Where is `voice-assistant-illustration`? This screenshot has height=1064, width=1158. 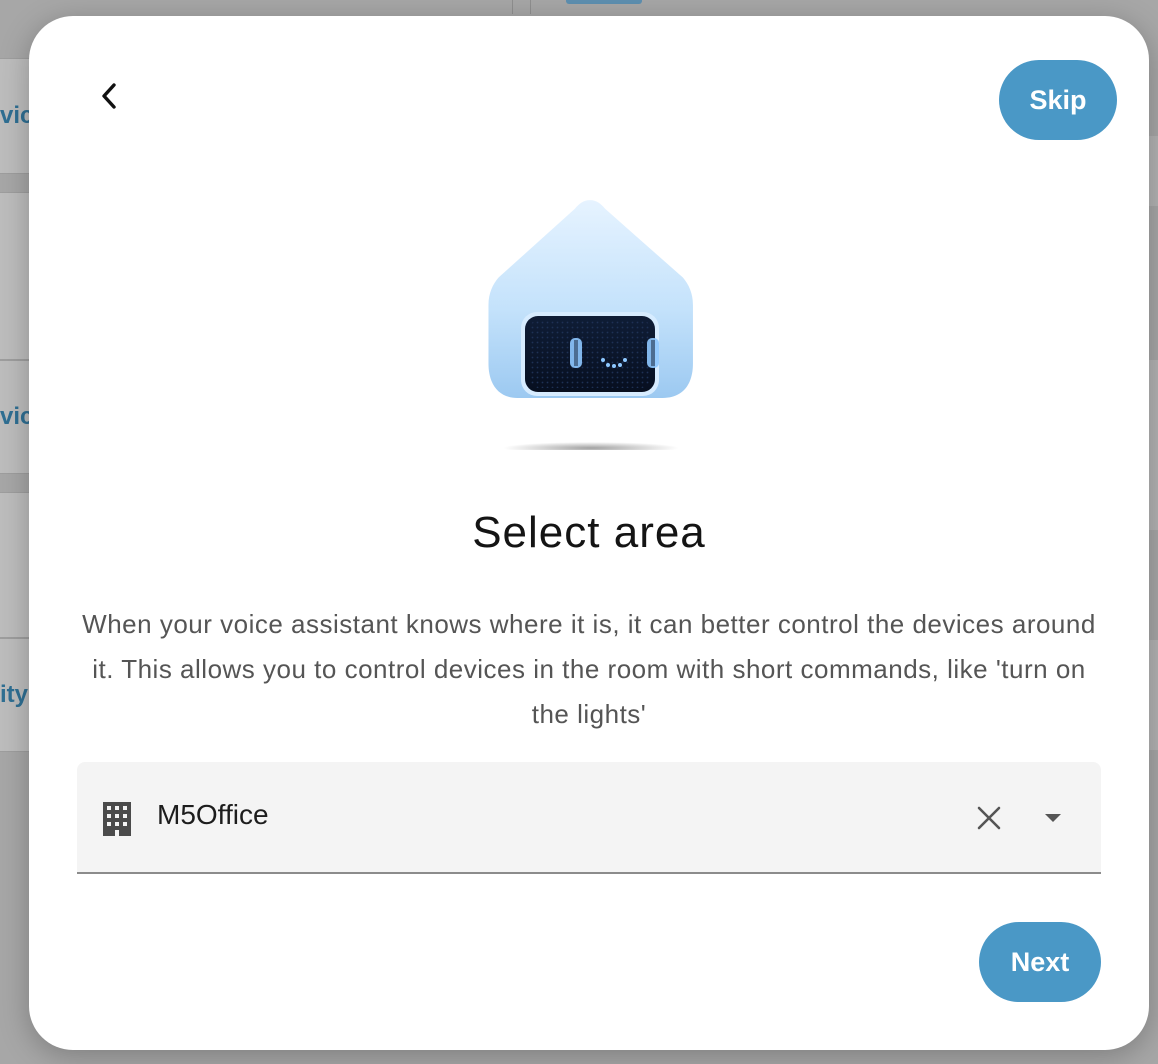 voice-assistant-illustration is located at coordinates (590, 325).